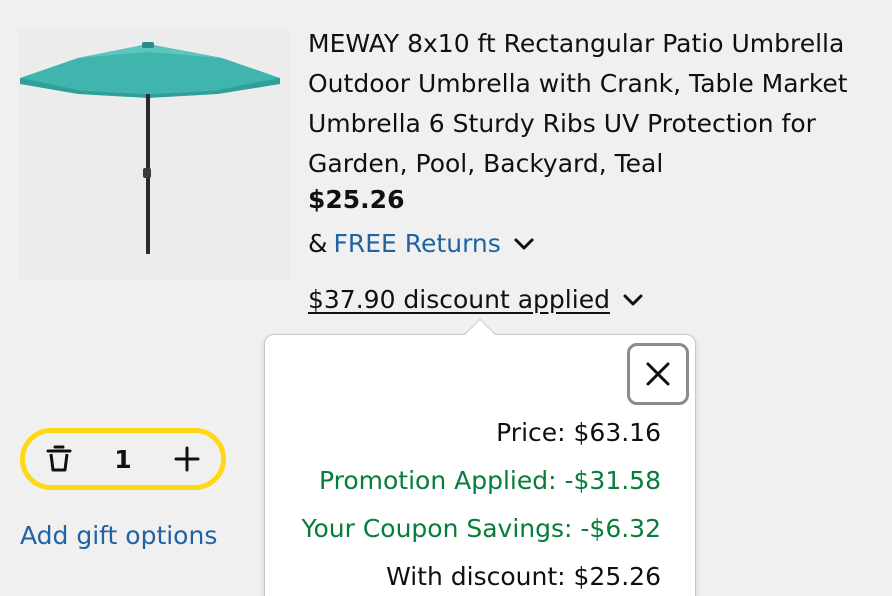  What do you see at coordinates (118, 536) in the screenshot?
I see `add-gift-options-link: Add gift options` at bounding box center [118, 536].